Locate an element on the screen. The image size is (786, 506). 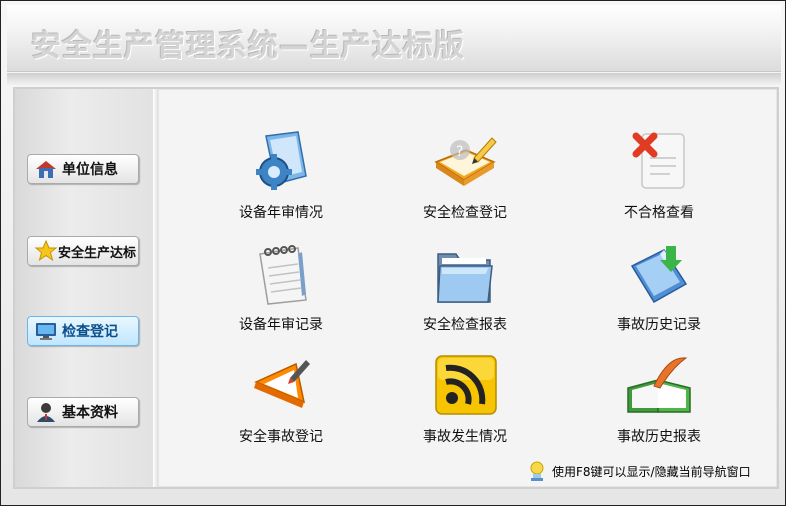
hint-text: 使用F8键可以显示/隐藏当前导航窗口 is located at coordinates (651, 471).